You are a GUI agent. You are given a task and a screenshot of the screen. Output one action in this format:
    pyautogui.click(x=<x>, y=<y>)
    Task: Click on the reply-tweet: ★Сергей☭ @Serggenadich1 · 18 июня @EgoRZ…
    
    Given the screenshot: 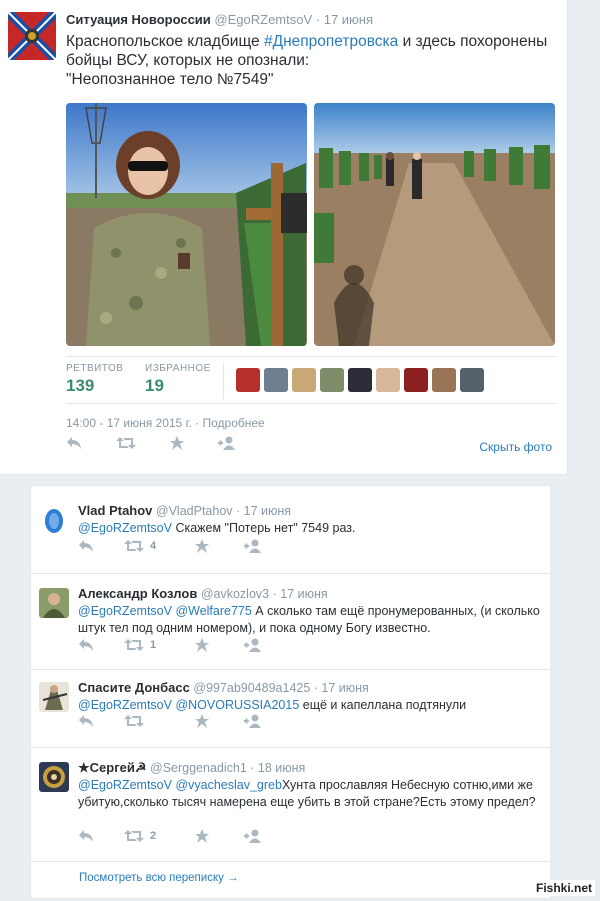 What is the action you would take?
    pyautogui.click(x=290, y=805)
    